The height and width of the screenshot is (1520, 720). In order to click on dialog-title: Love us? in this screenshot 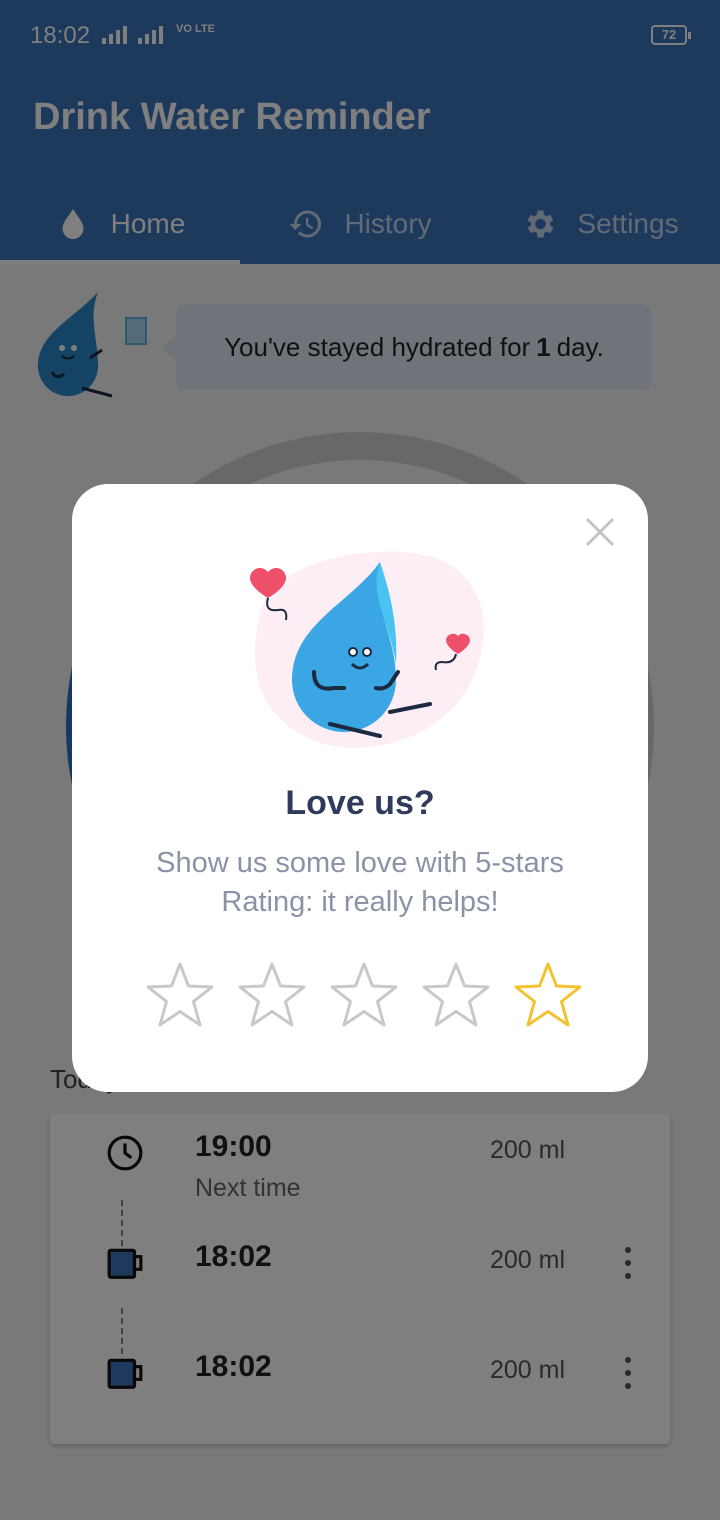, I will do `click(360, 803)`.